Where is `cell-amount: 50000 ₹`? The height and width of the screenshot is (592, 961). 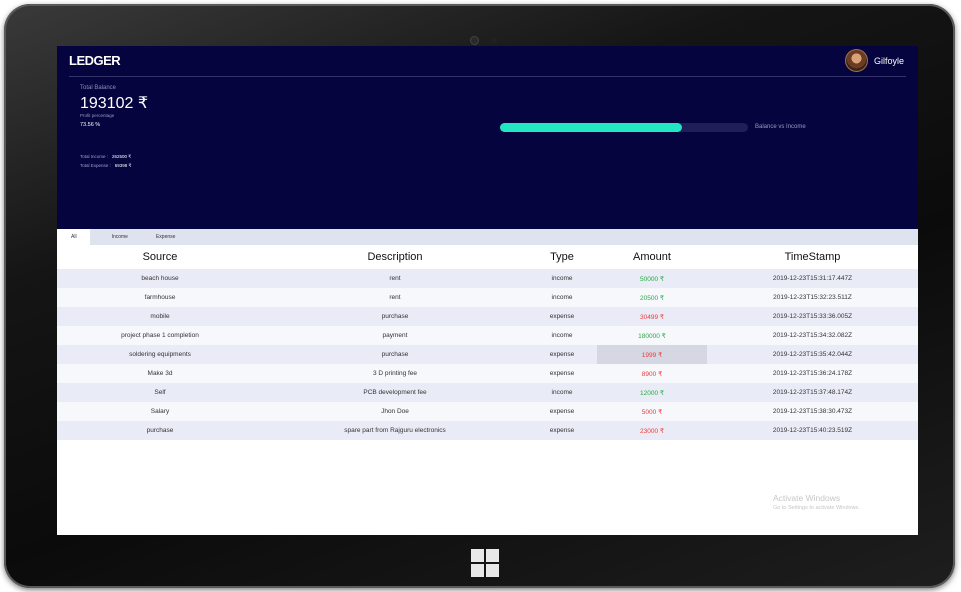
cell-amount: 50000 ₹ is located at coordinates (652, 279).